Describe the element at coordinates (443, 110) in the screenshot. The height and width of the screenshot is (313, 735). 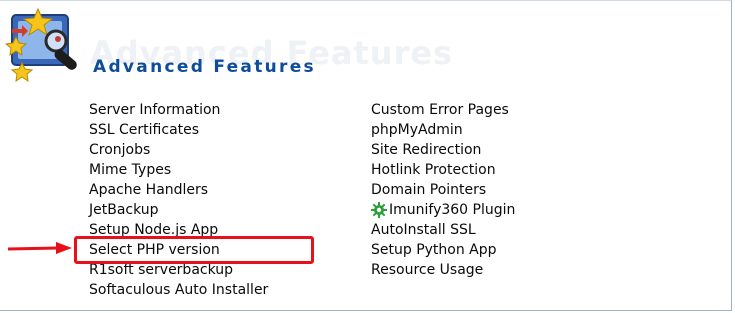
I see `link-custom-error-pages: Custom Error Pages` at that location.